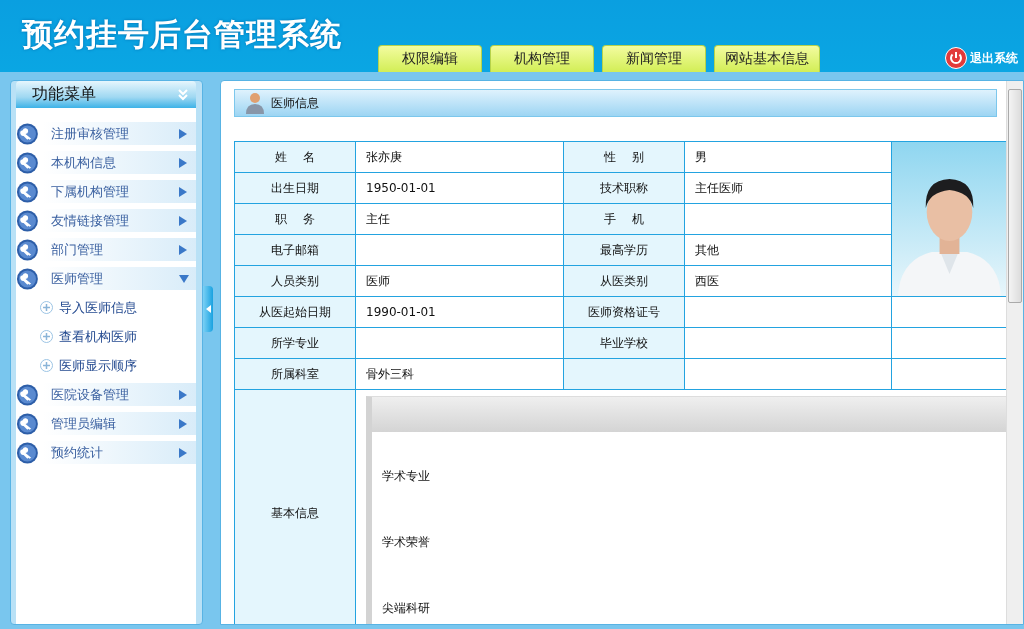 The height and width of the screenshot is (629, 1024). I want to click on person-icon, so click(255, 103).